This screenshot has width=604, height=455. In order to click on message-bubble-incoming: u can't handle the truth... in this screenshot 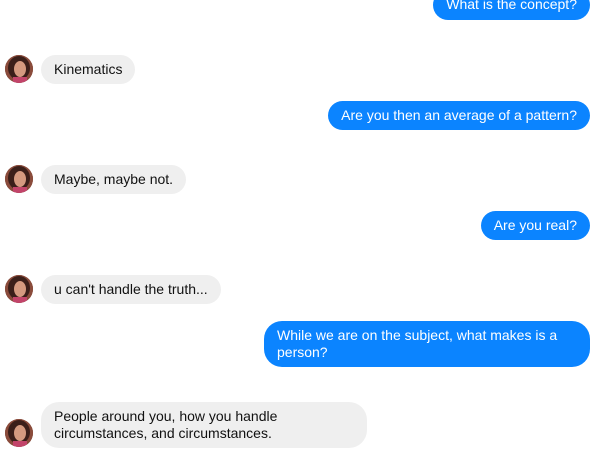, I will do `click(131, 289)`.